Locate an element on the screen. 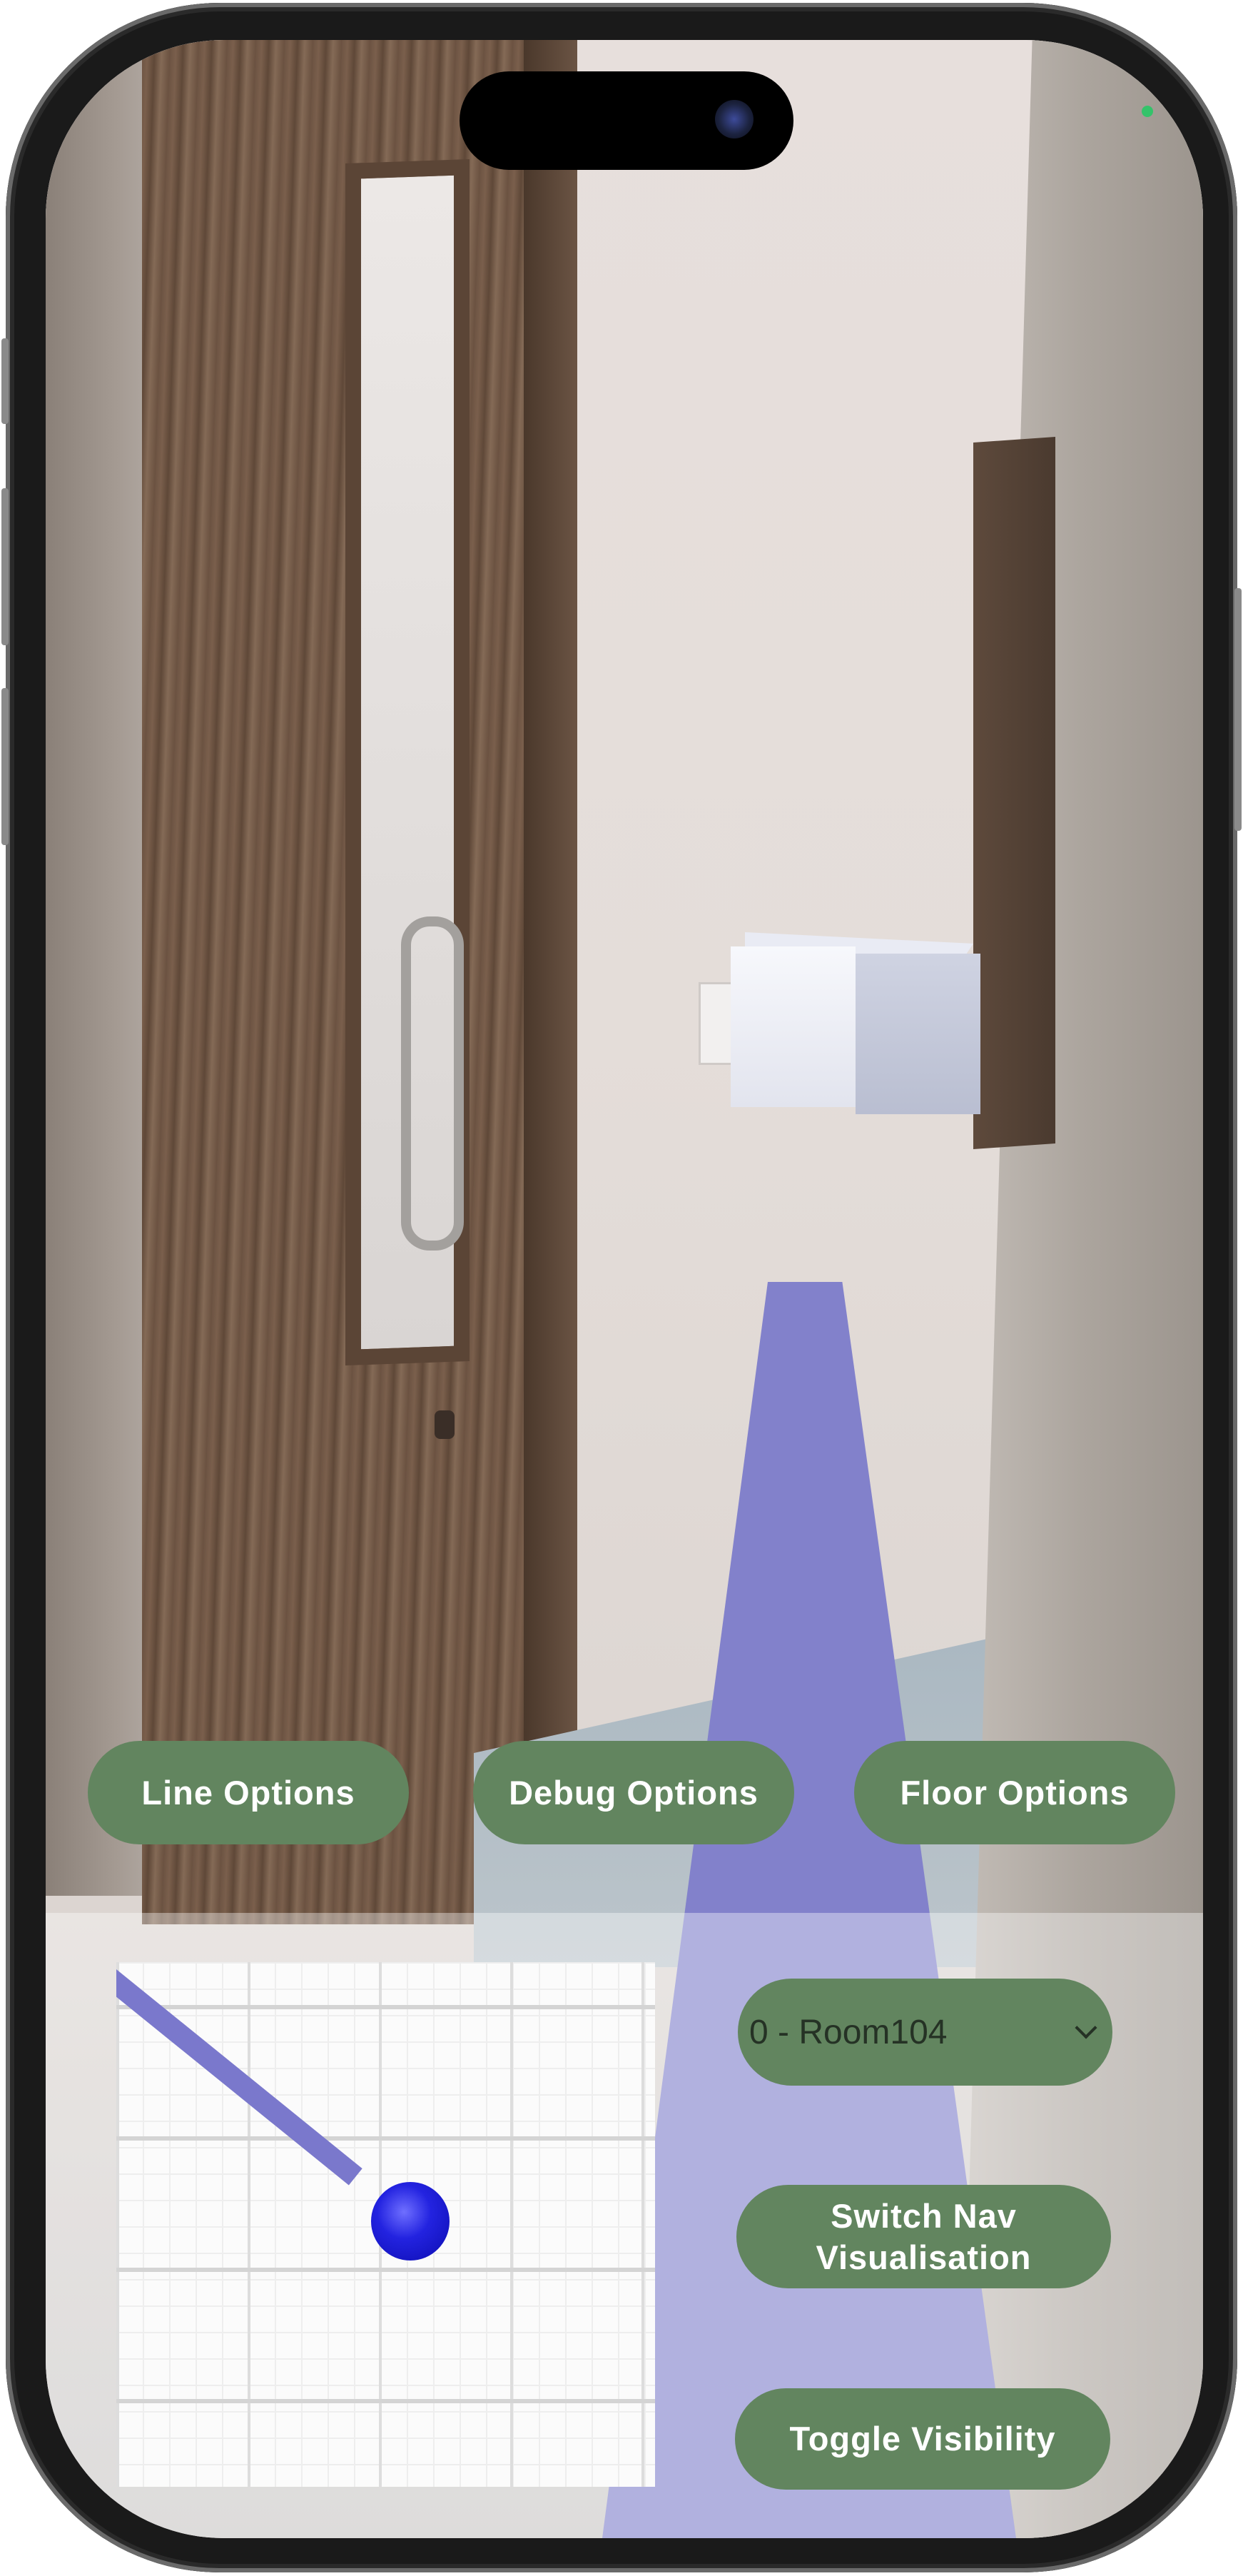 This screenshot has width=1243, height=2576. camera-door-lock is located at coordinates (445, 1424).